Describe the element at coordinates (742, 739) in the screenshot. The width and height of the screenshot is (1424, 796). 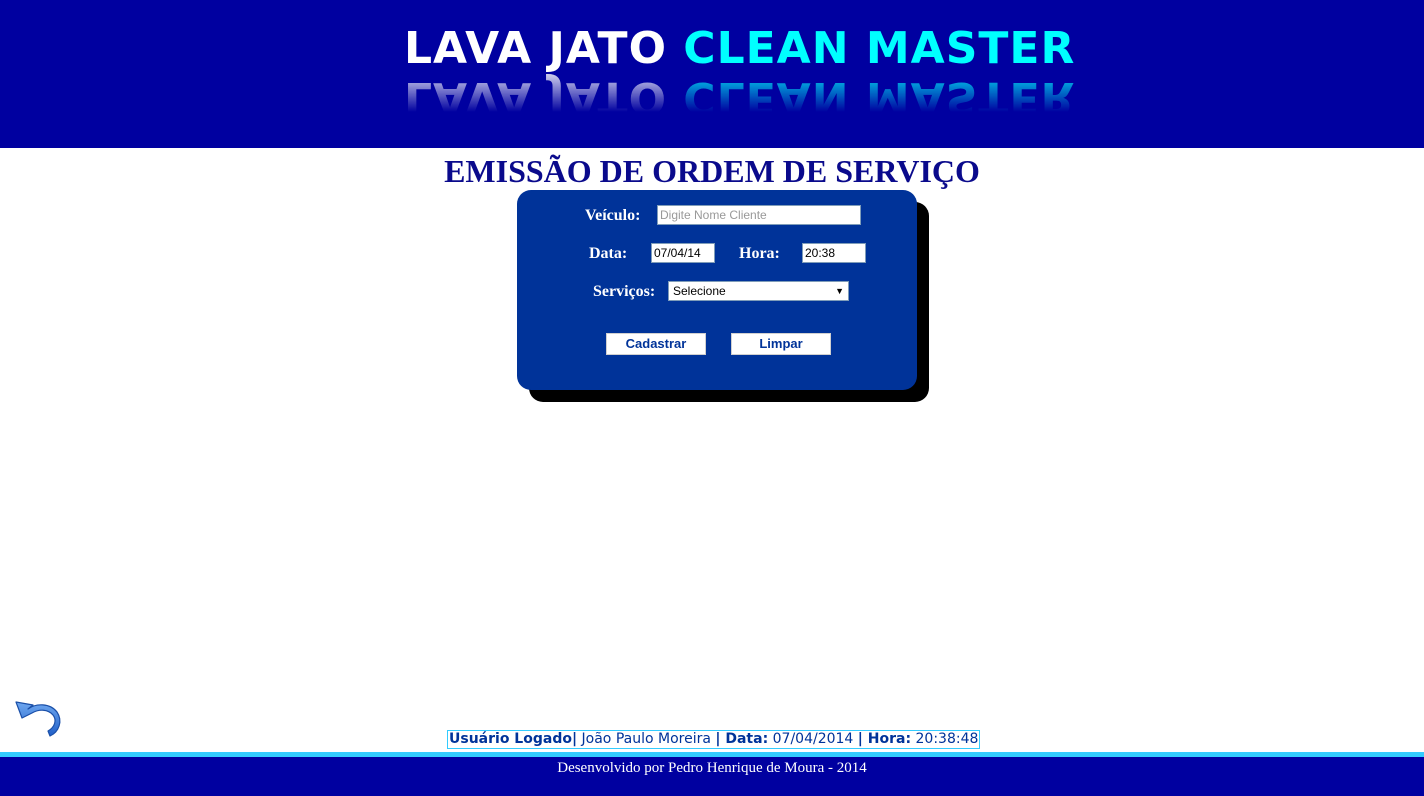
I see `status-date-label: | Data:` at that location.